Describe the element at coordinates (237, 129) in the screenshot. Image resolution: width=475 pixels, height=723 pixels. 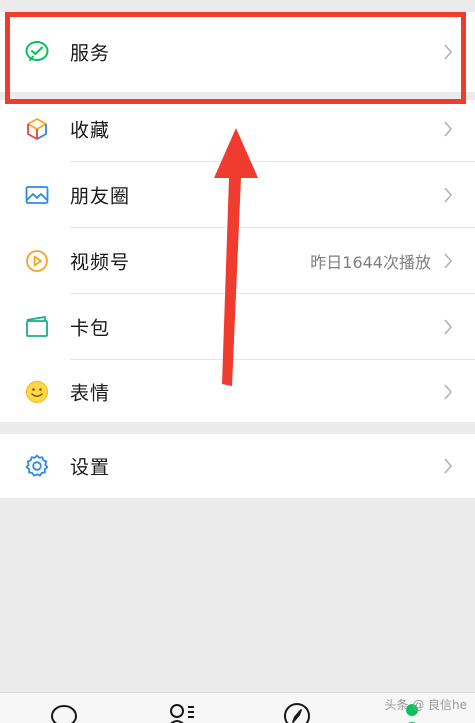
I see `menu-item-favorites: 收藏` at that location.